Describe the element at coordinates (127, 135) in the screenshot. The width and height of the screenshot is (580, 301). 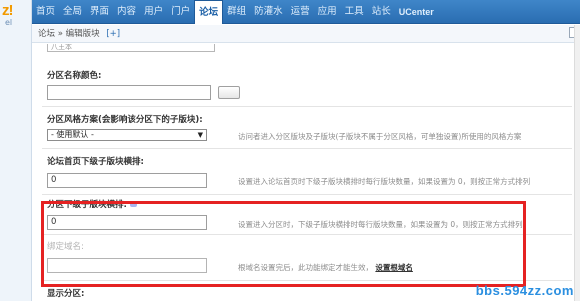
I see `style-select: - 使用默认 - ▼` at that location.